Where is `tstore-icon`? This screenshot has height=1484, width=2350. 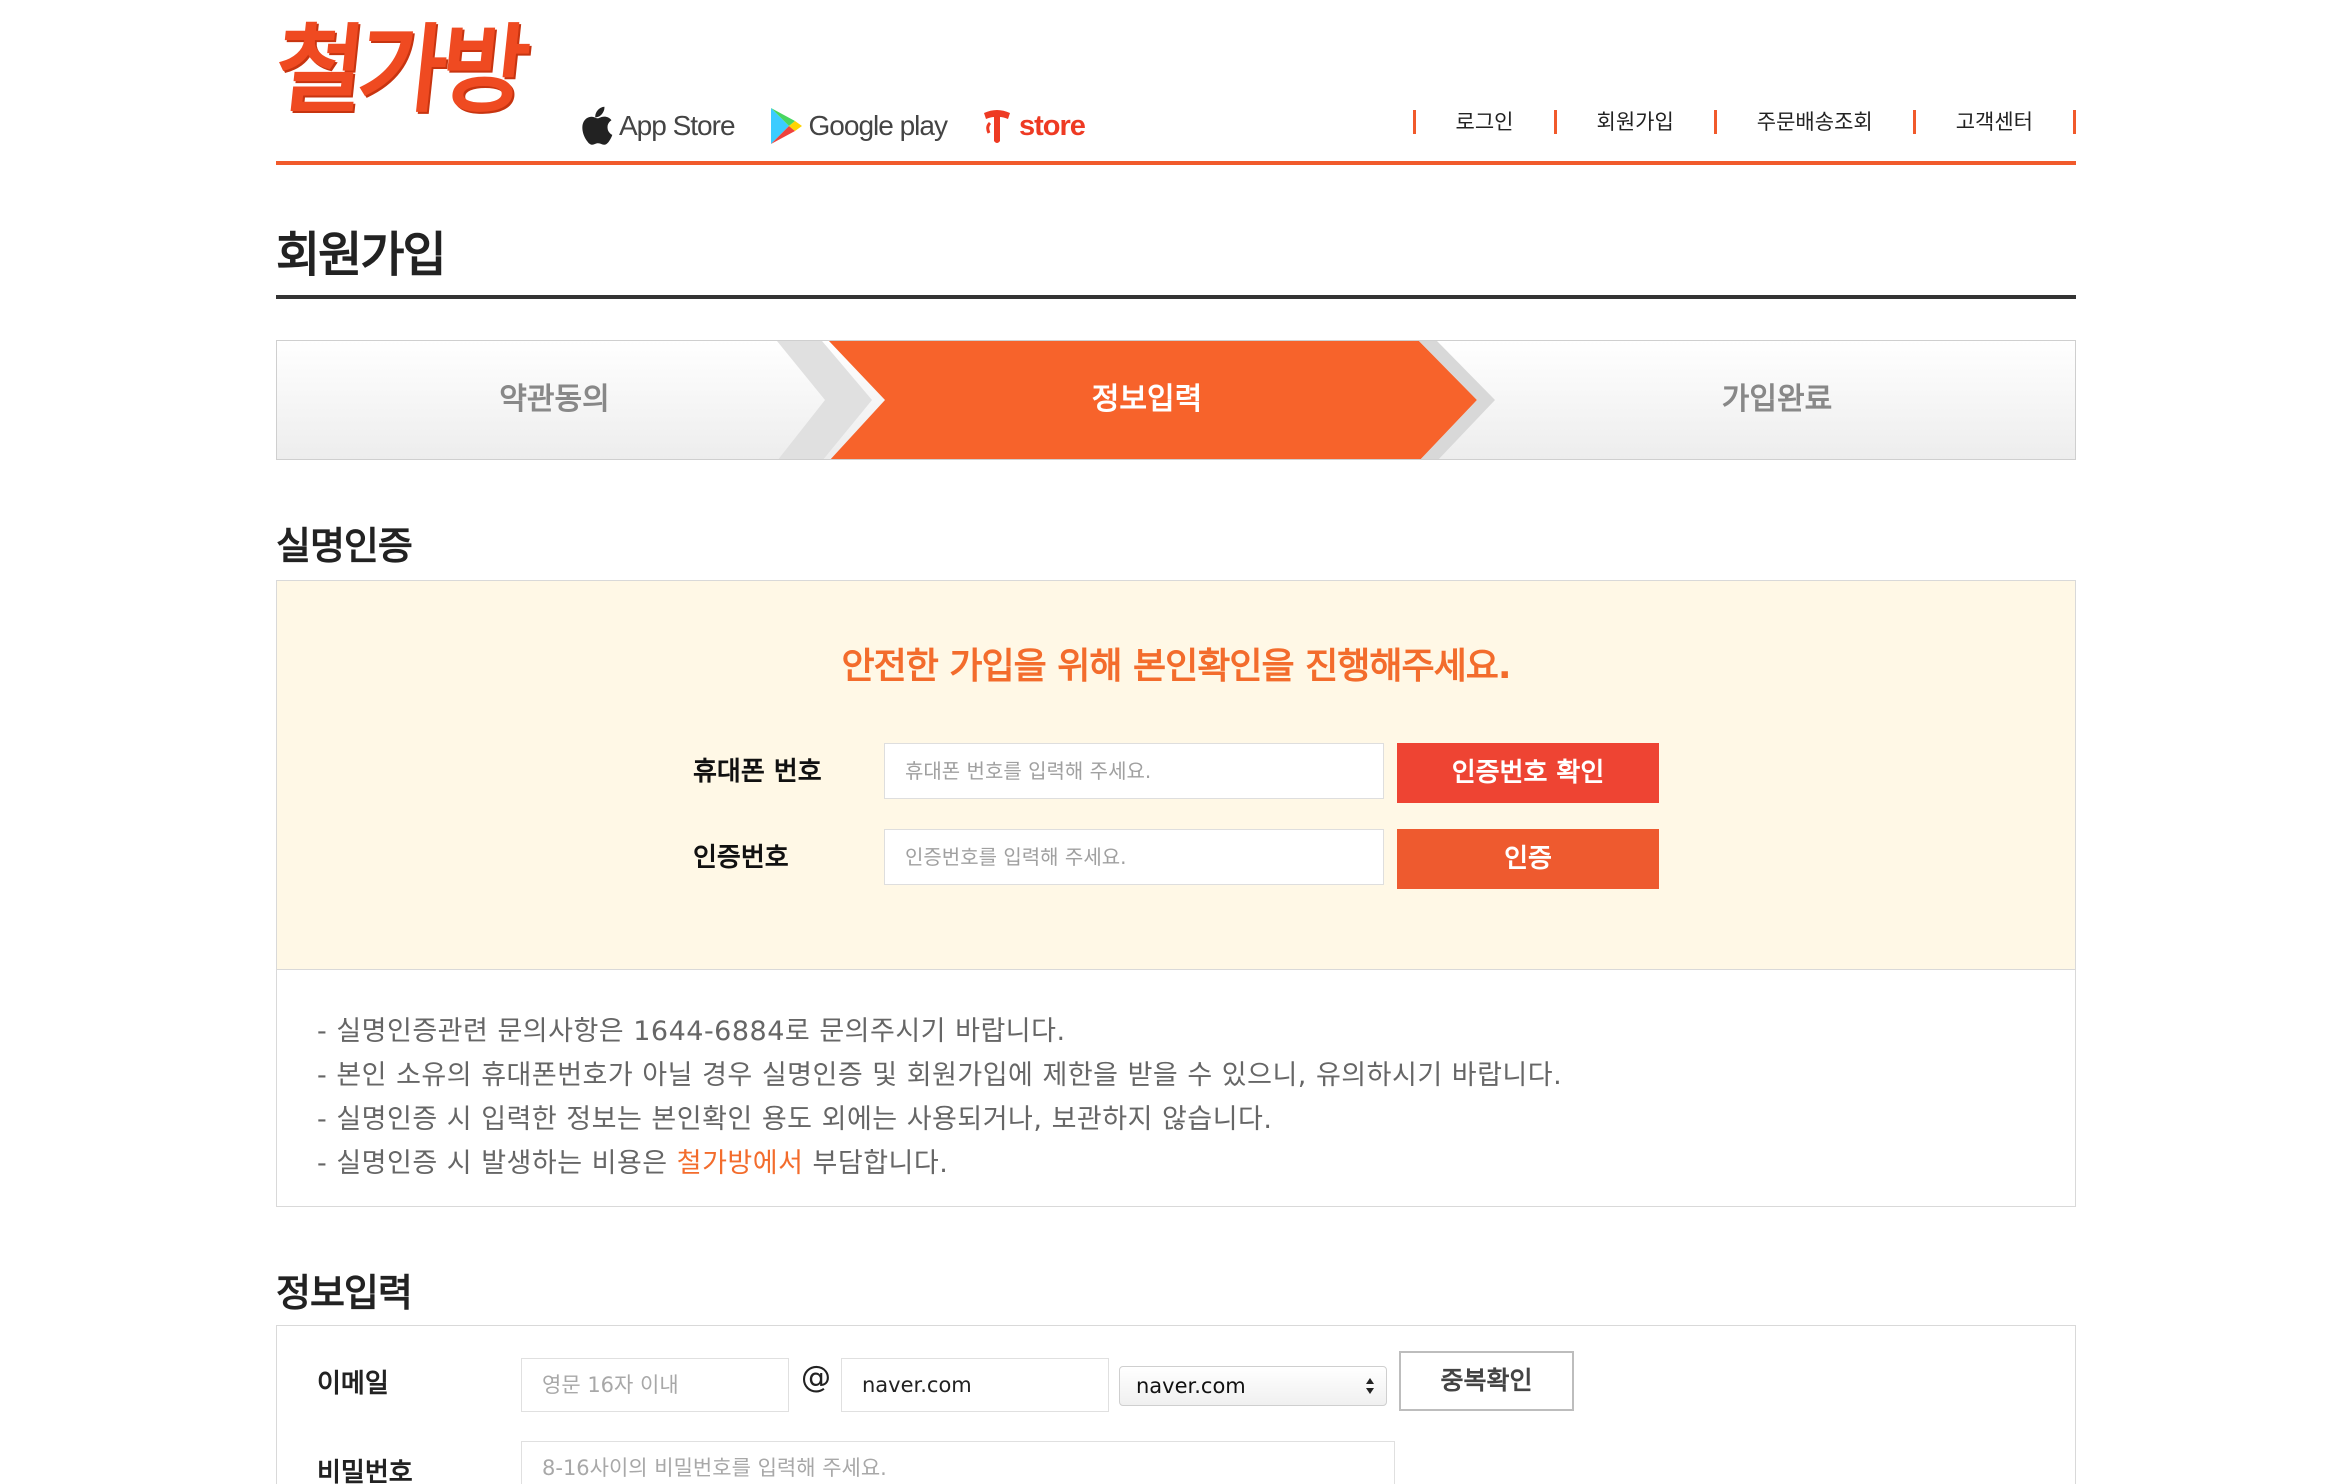 tstore-icon is located at coordinates (997, 126).